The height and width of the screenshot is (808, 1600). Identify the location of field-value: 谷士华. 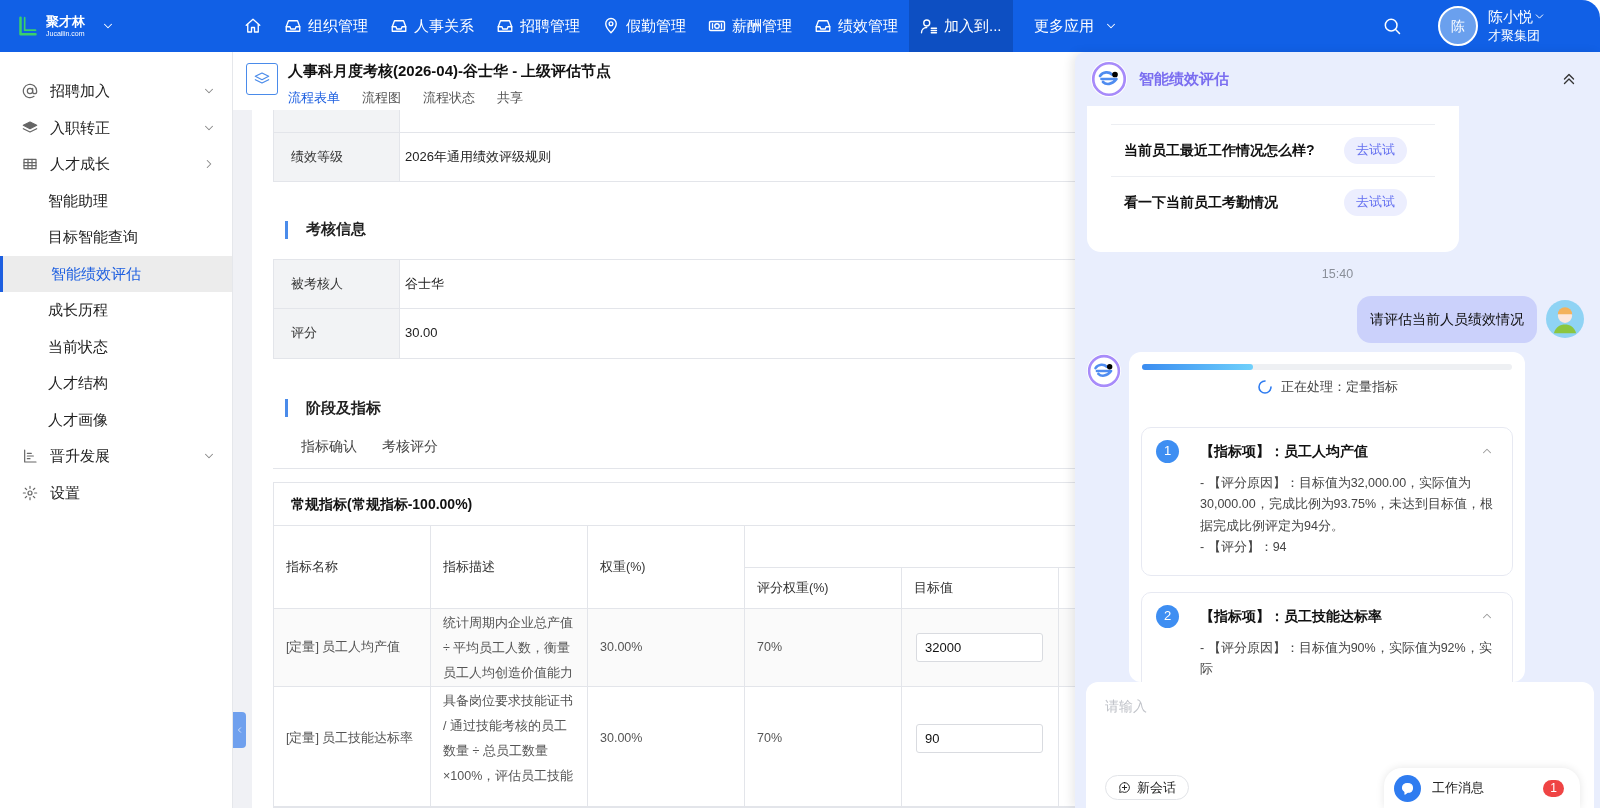
(424, 284).